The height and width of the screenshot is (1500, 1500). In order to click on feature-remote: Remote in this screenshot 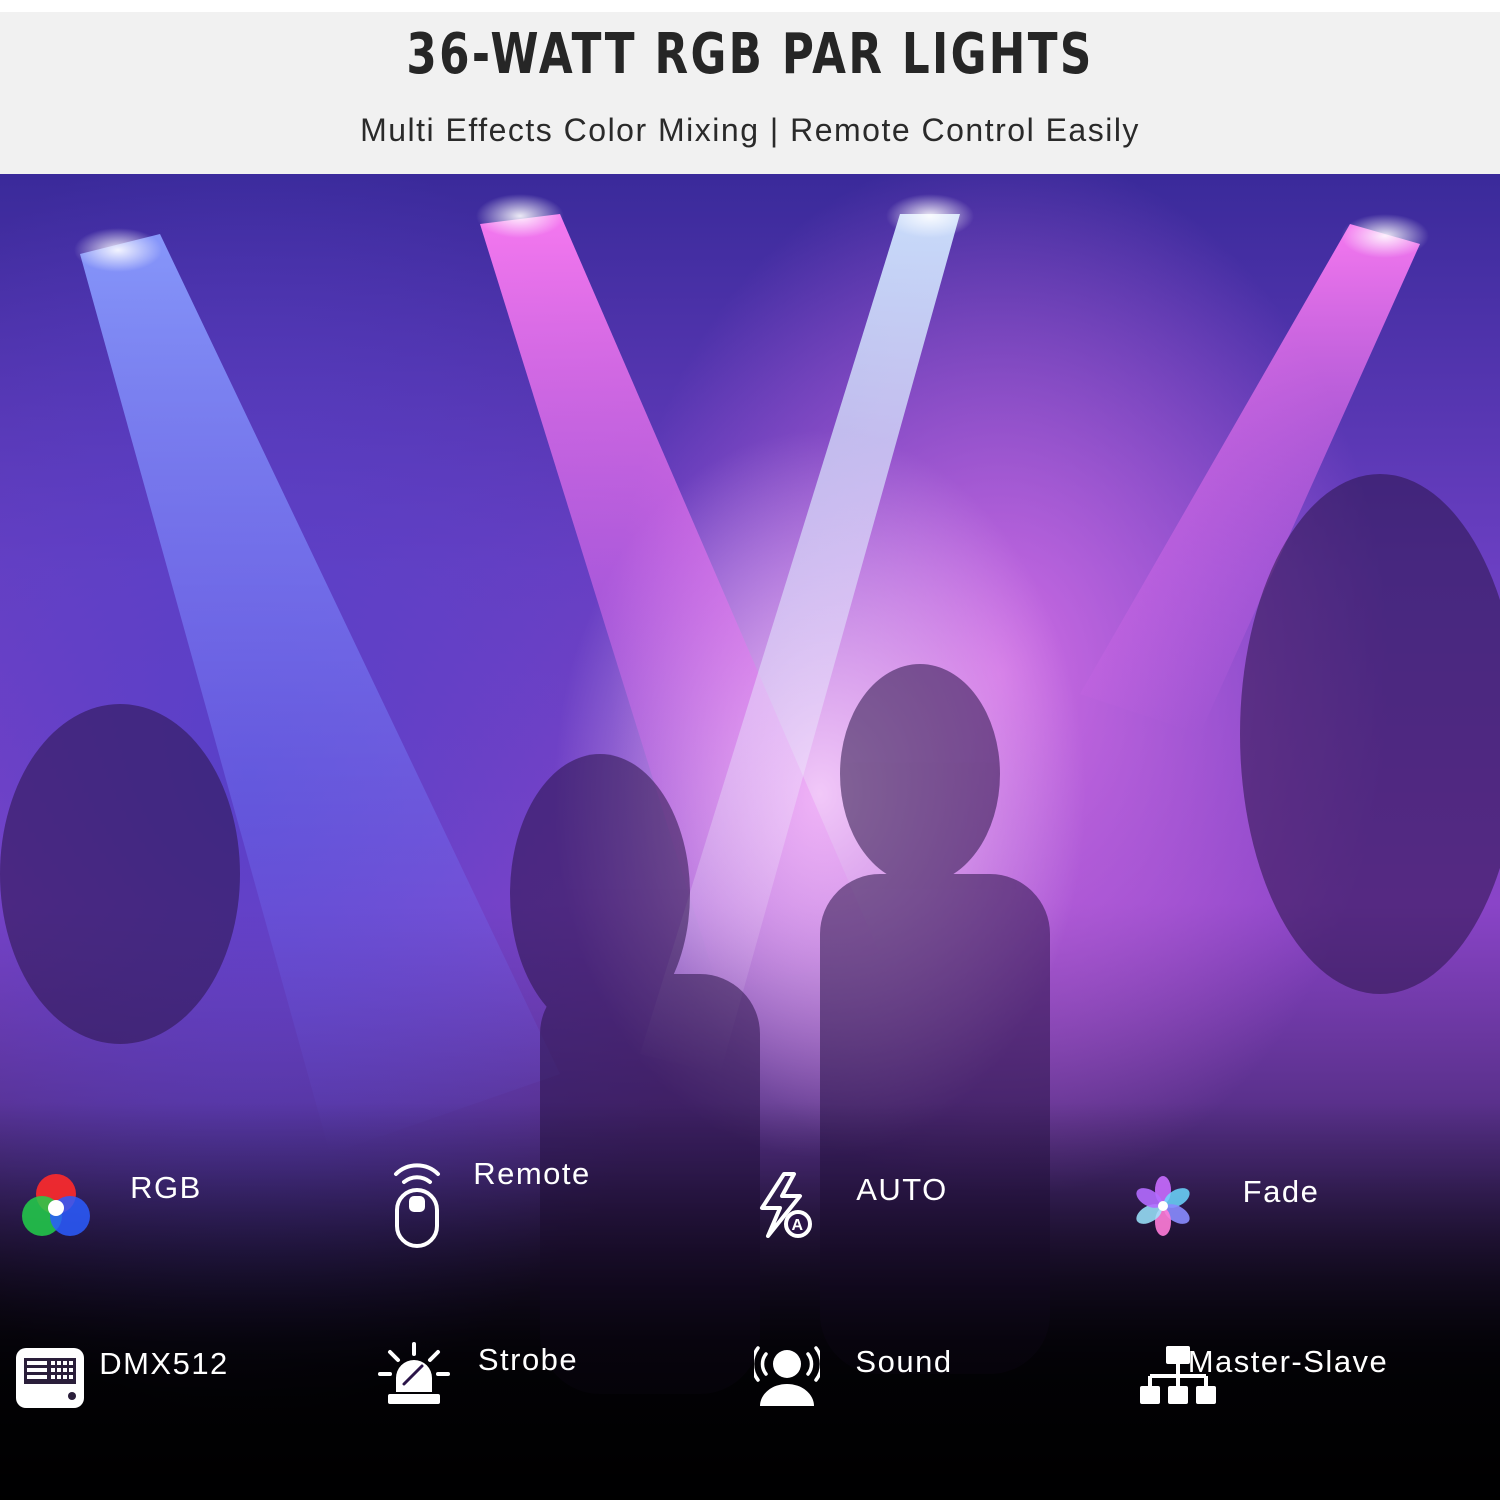, I will do `click(532, 1202)`.